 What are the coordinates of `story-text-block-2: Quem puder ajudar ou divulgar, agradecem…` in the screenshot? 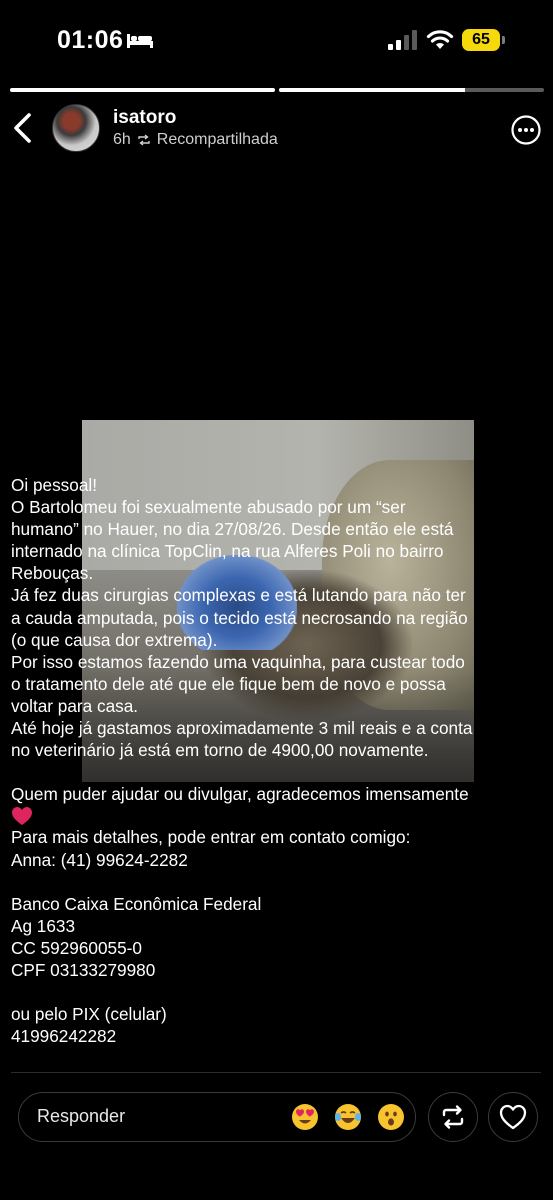 It's located at (276, 794).